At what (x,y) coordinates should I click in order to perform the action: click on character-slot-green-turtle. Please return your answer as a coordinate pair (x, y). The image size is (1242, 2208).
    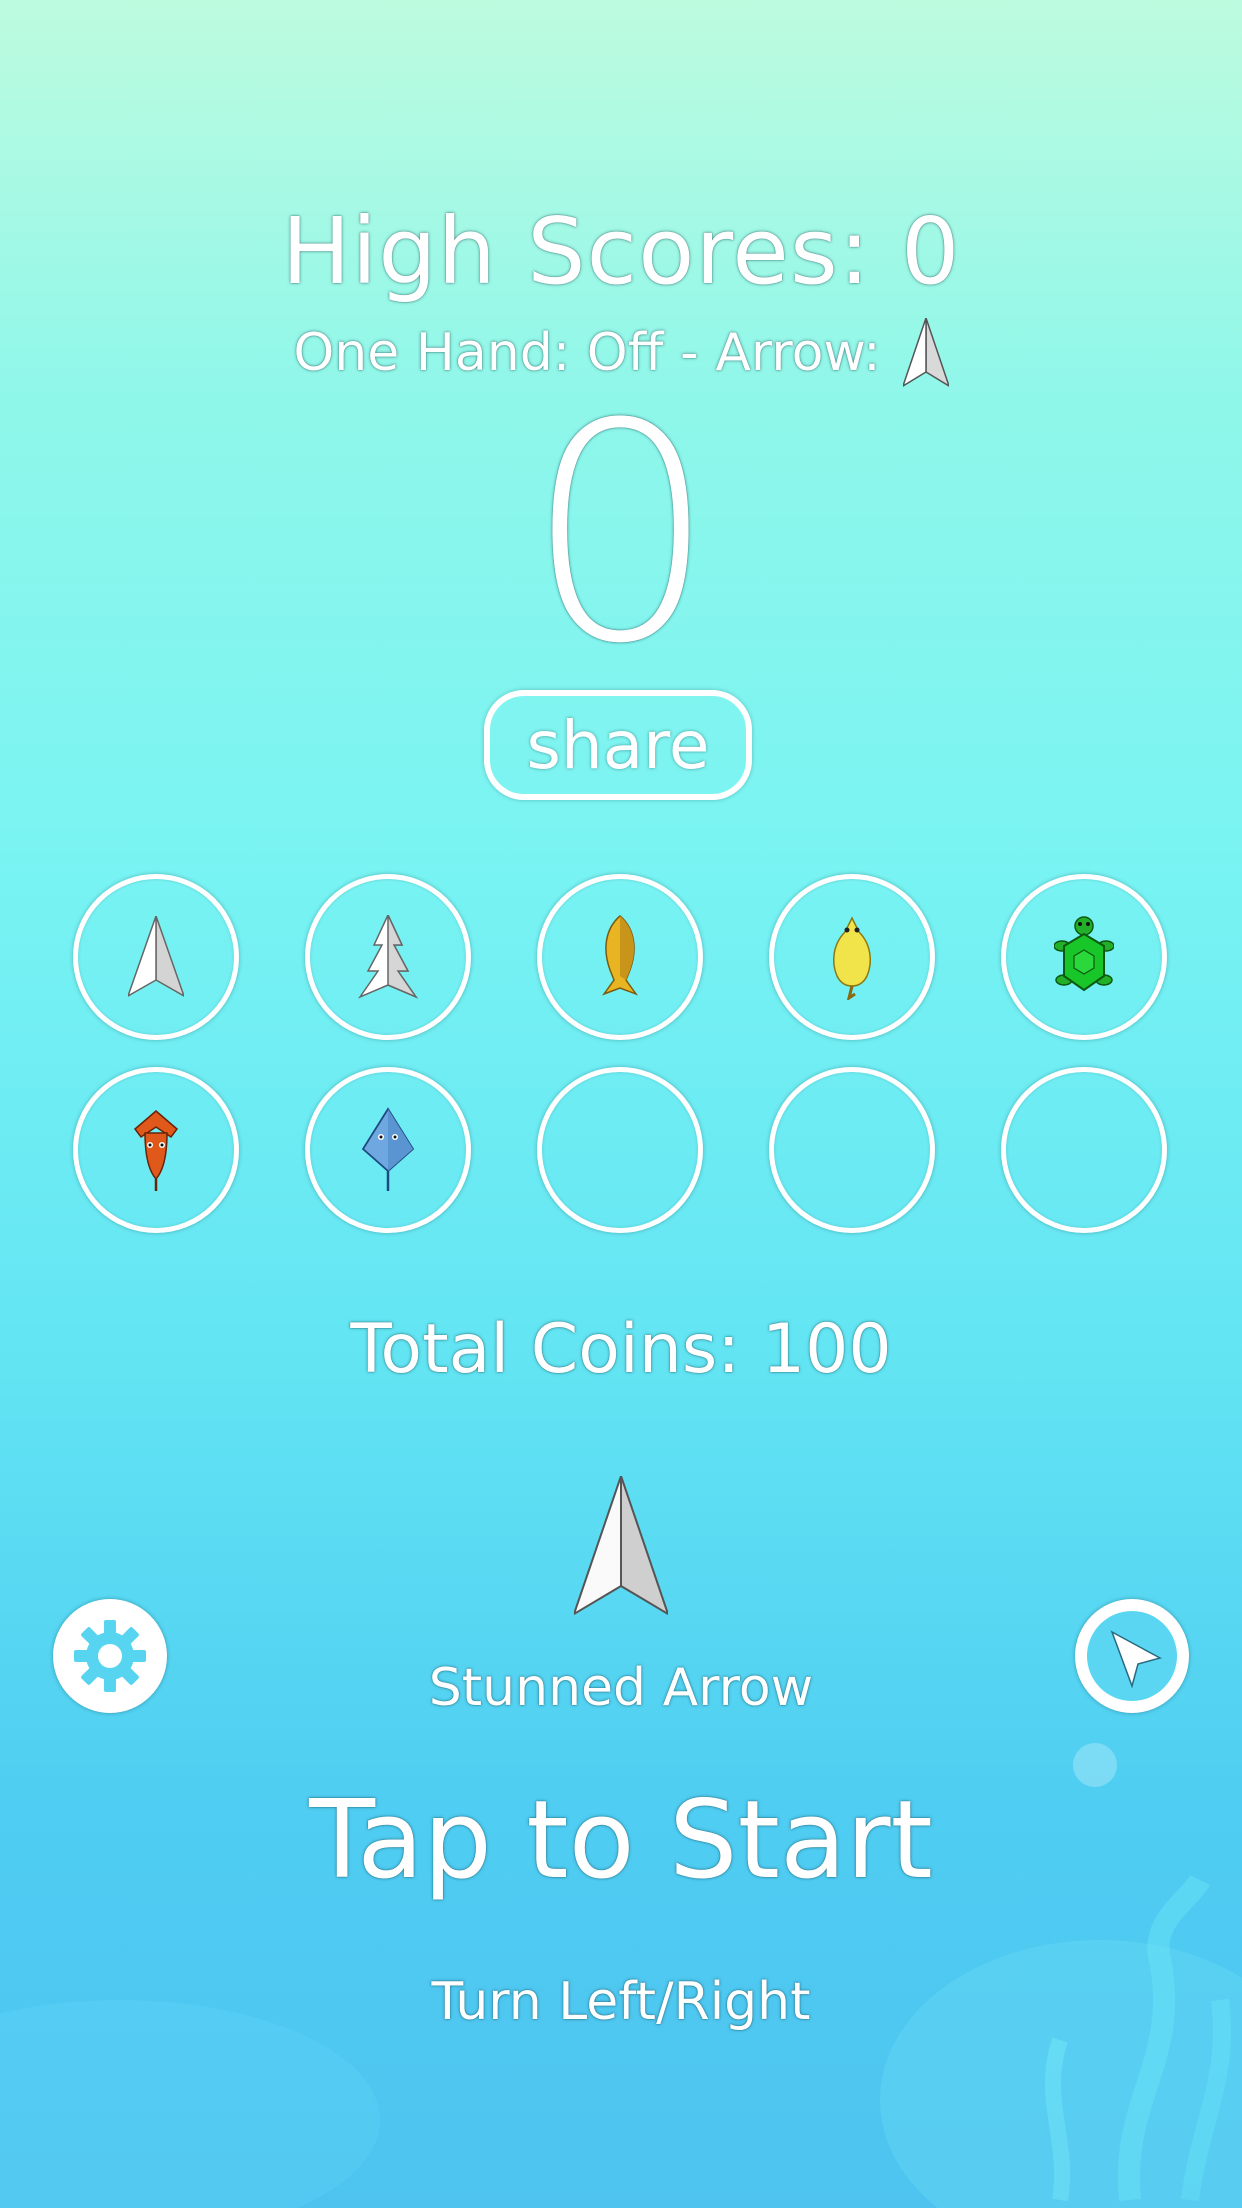
    Looking at the image, I should click on (1084, 957).